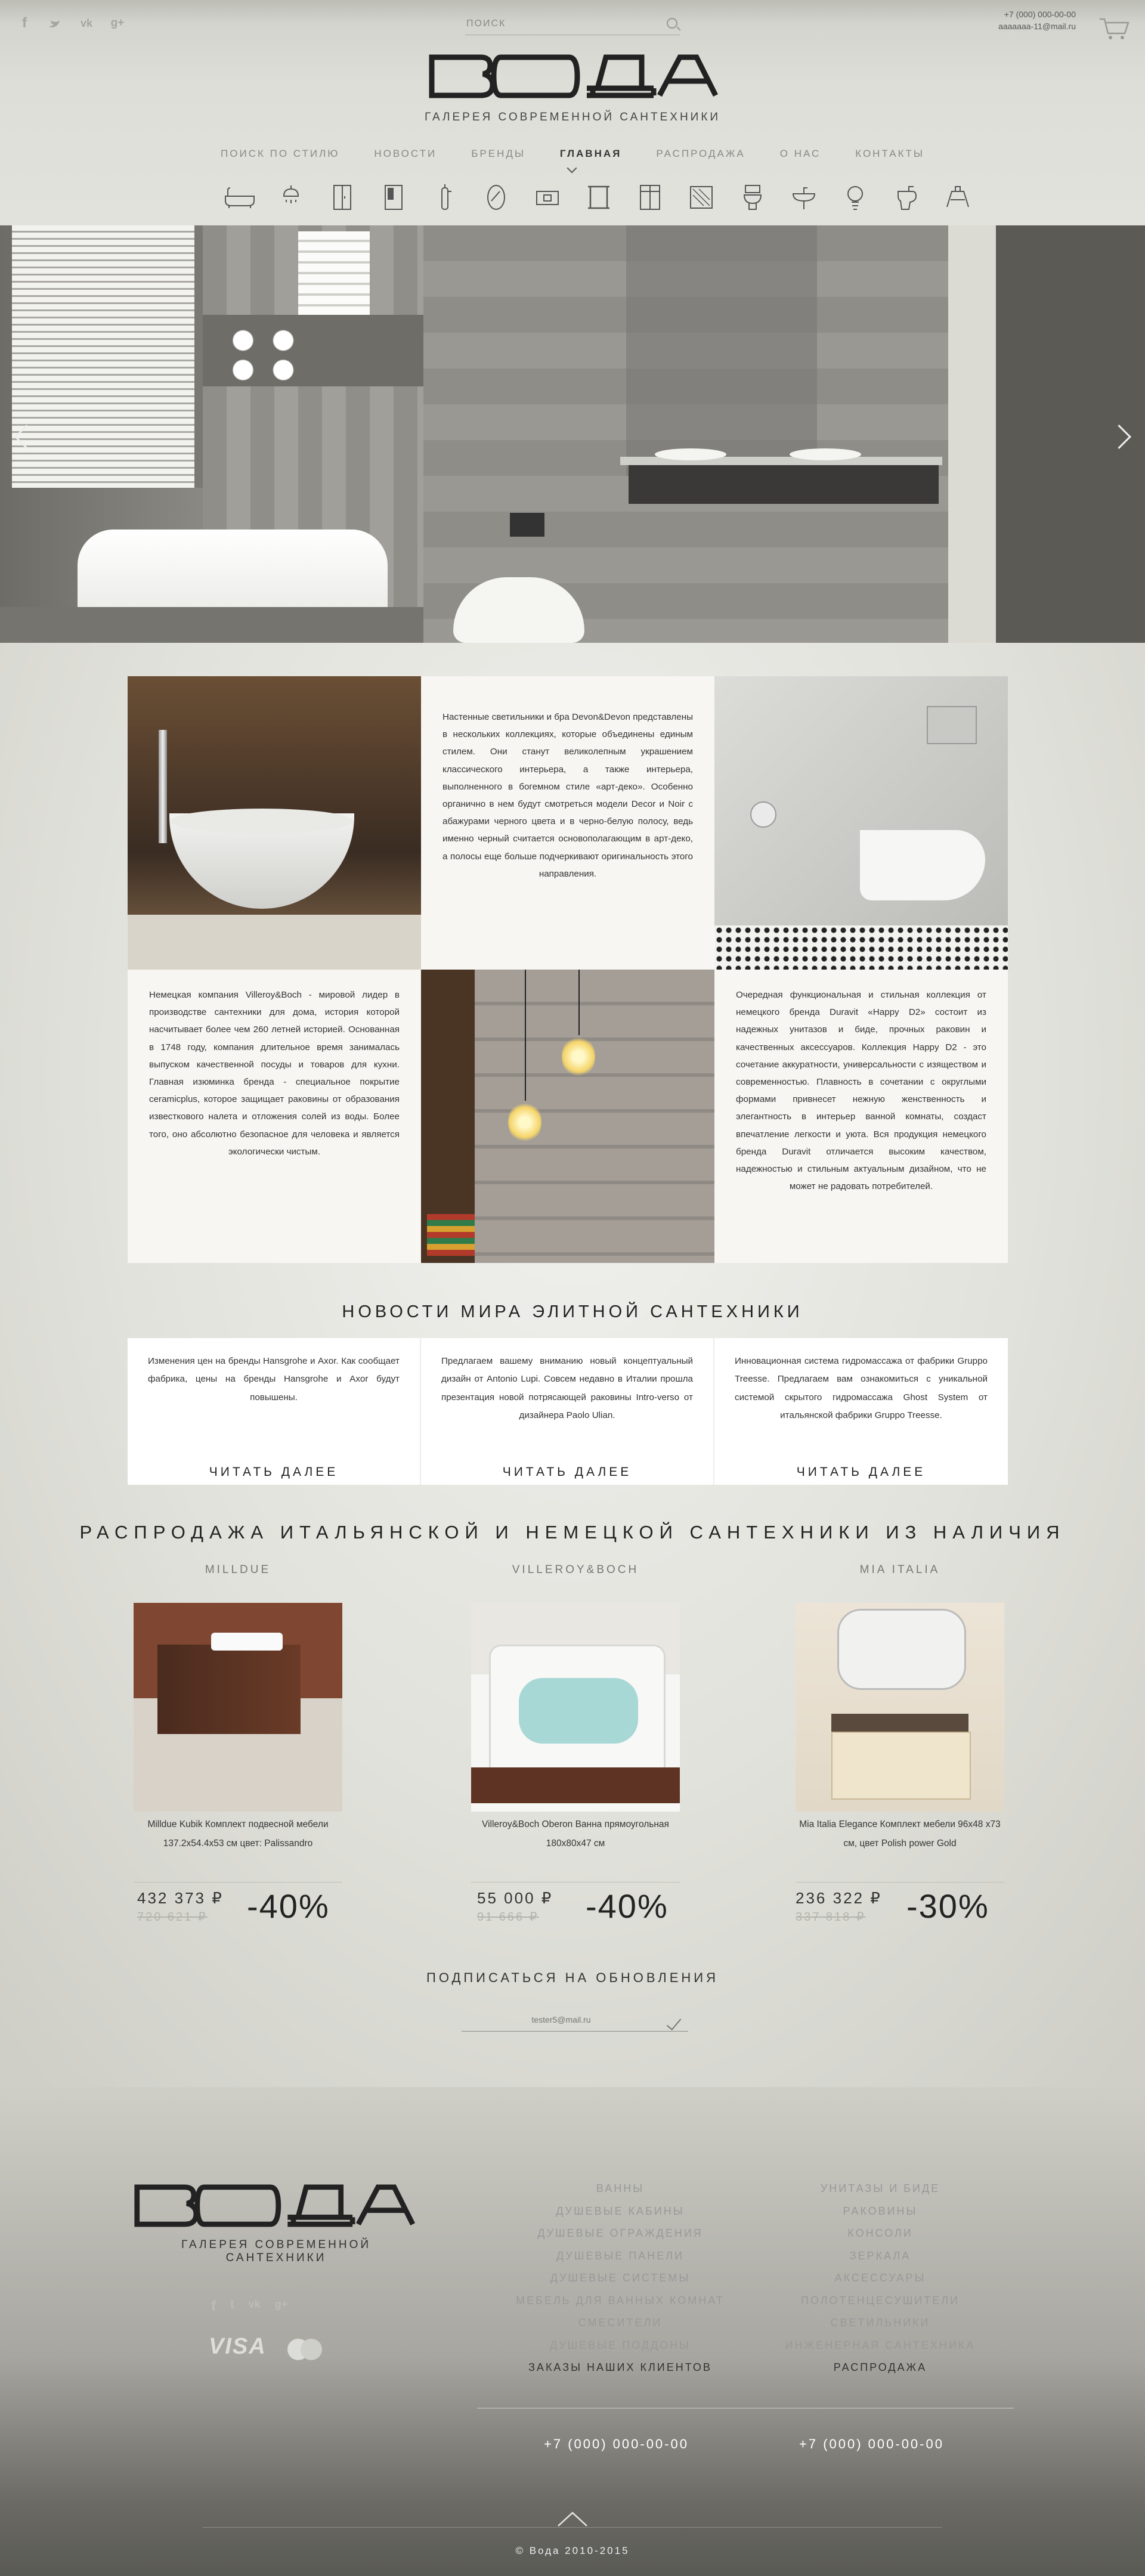  What do you see at coordinates (547, 197) in the screenshot?
I see `shower-panel-icon` at bounding box center [547, 197].